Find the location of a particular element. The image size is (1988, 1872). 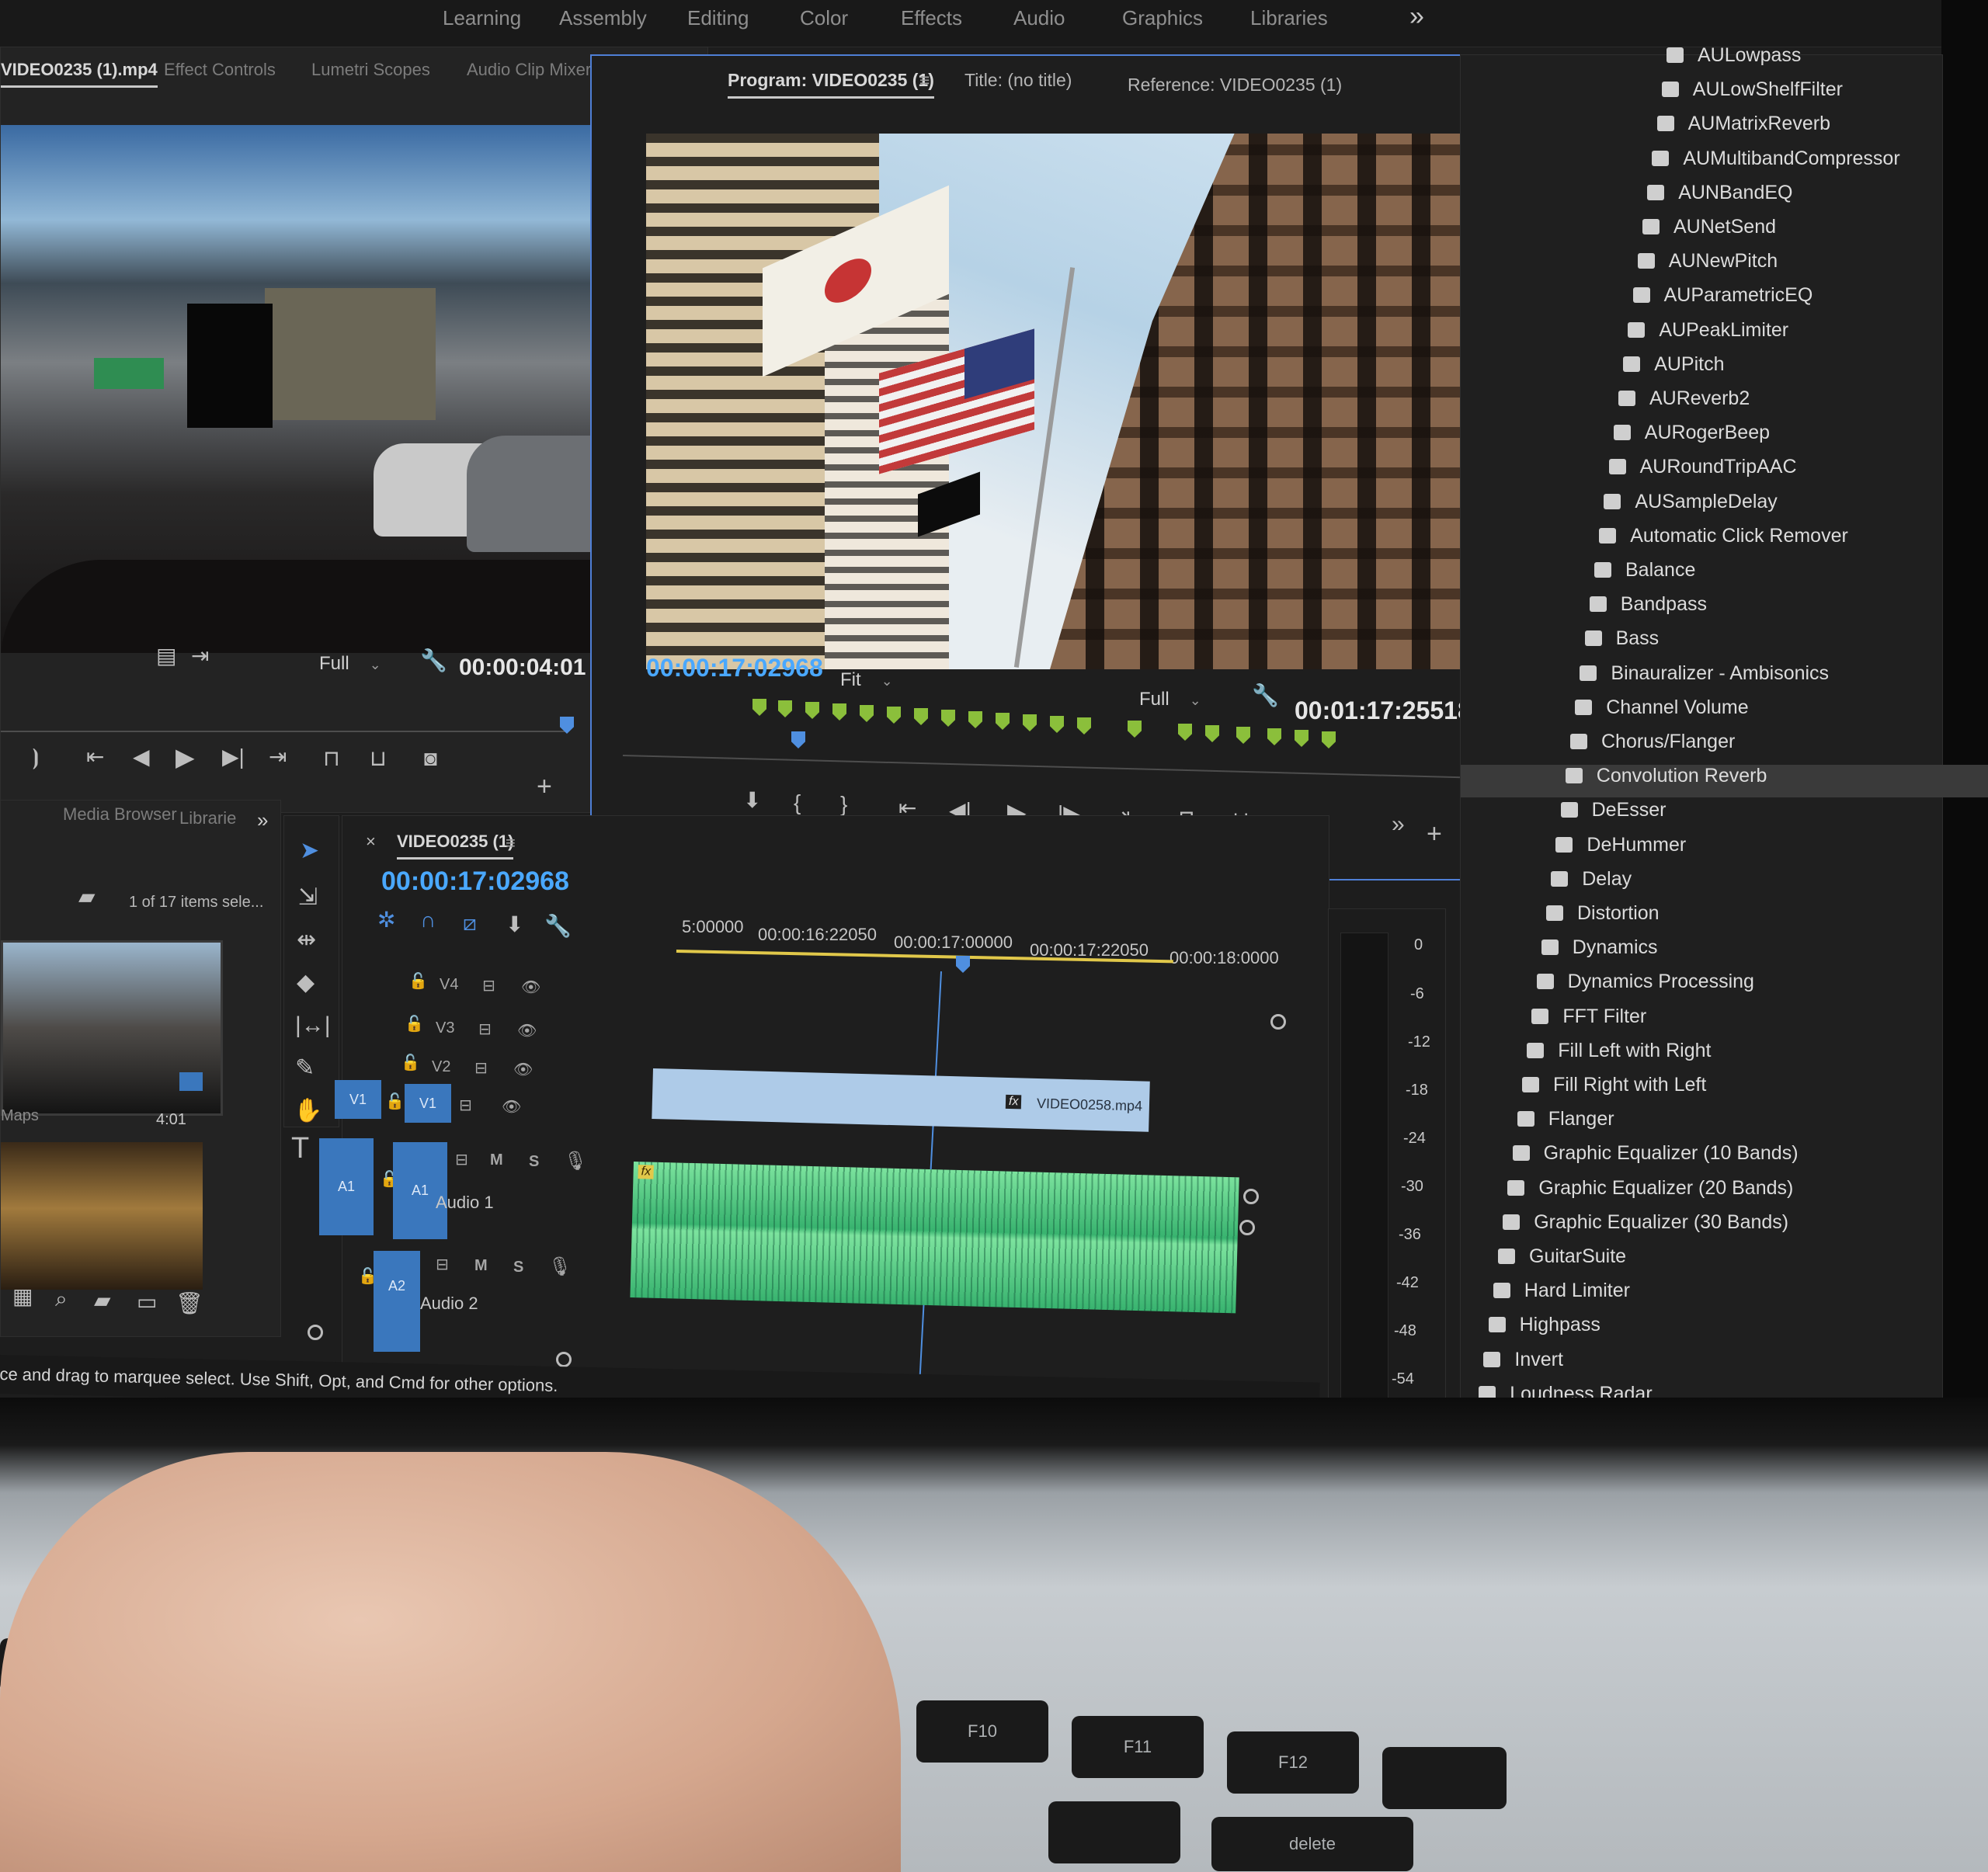

source-resolution-dropdown: Full ⌄ is located at coordinates (350, 664).